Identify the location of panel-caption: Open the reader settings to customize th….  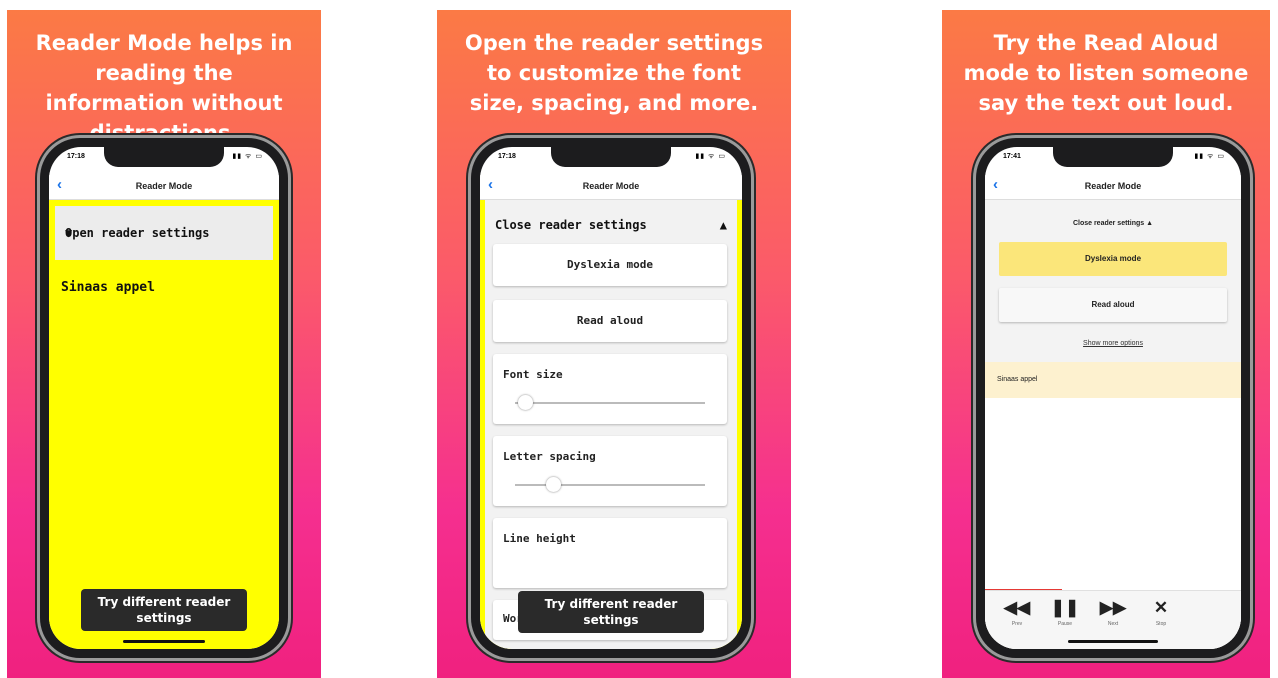
(614, 73).